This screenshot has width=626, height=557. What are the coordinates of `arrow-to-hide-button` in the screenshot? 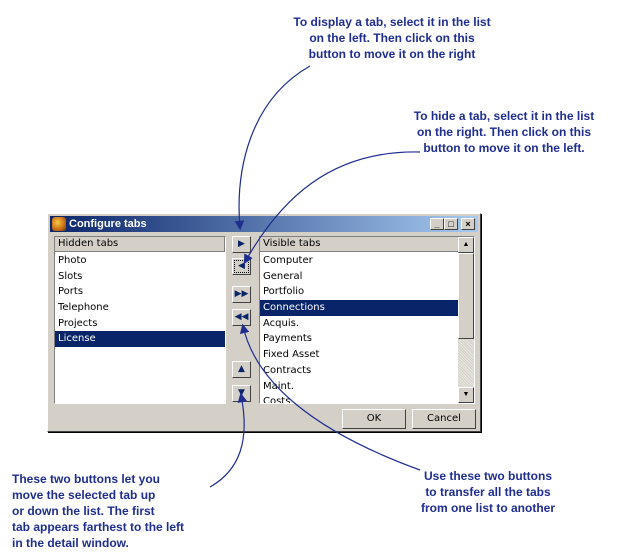 It's located at (332, 208).